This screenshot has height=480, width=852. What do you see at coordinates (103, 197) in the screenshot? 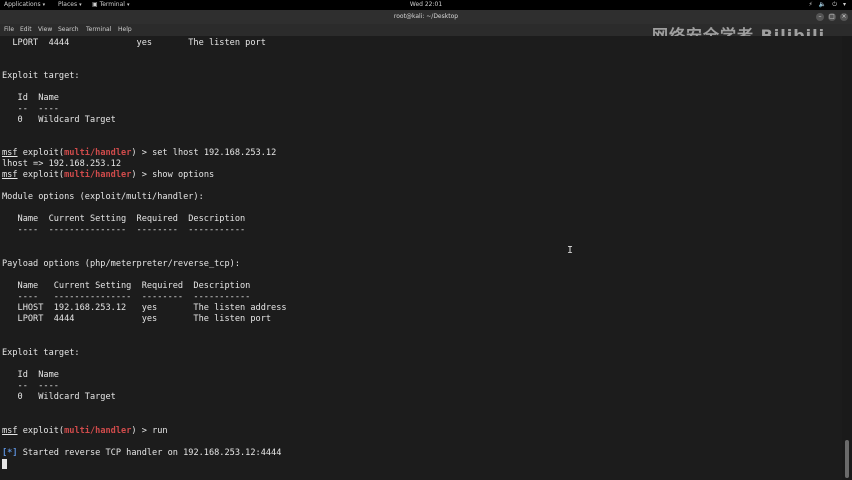
I see `terminal-line: Module options (exploit/multi/handler):` at bounding box center [103, 197].